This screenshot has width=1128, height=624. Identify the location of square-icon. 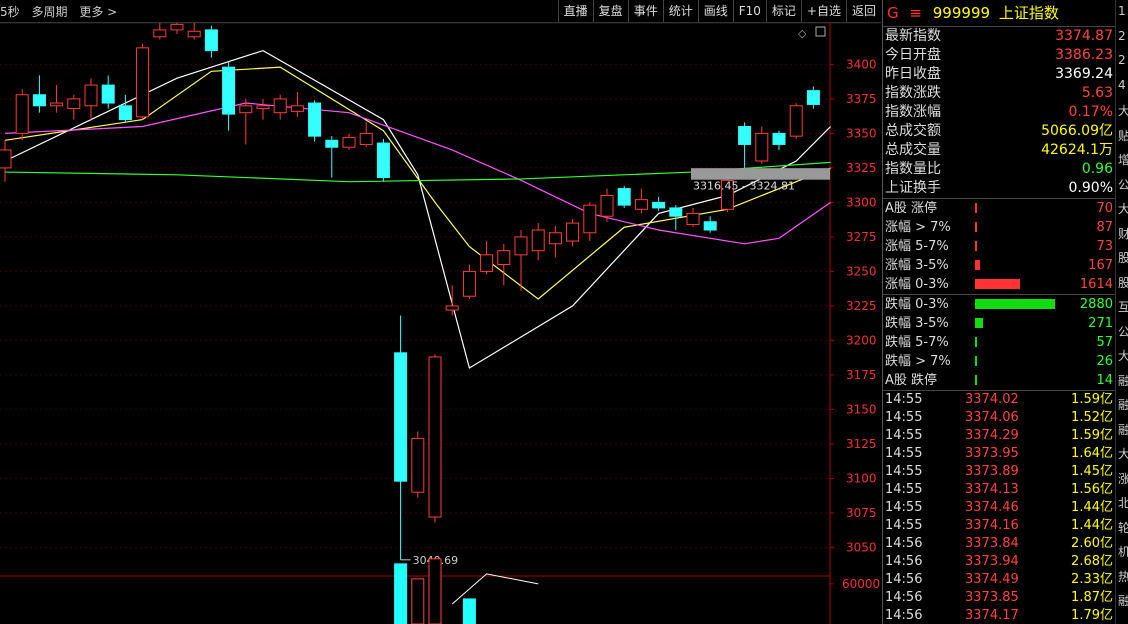
(820, 31).